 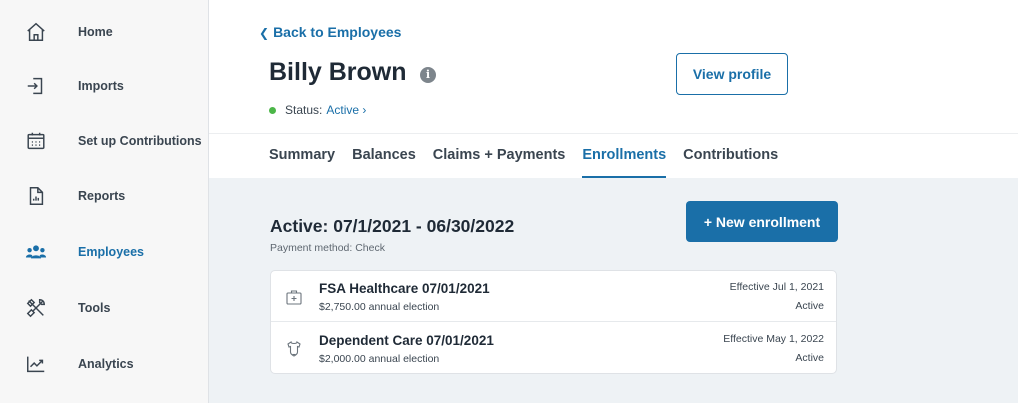 I want to click on sidebar-item-home: Home, so click(x=104, y=32).